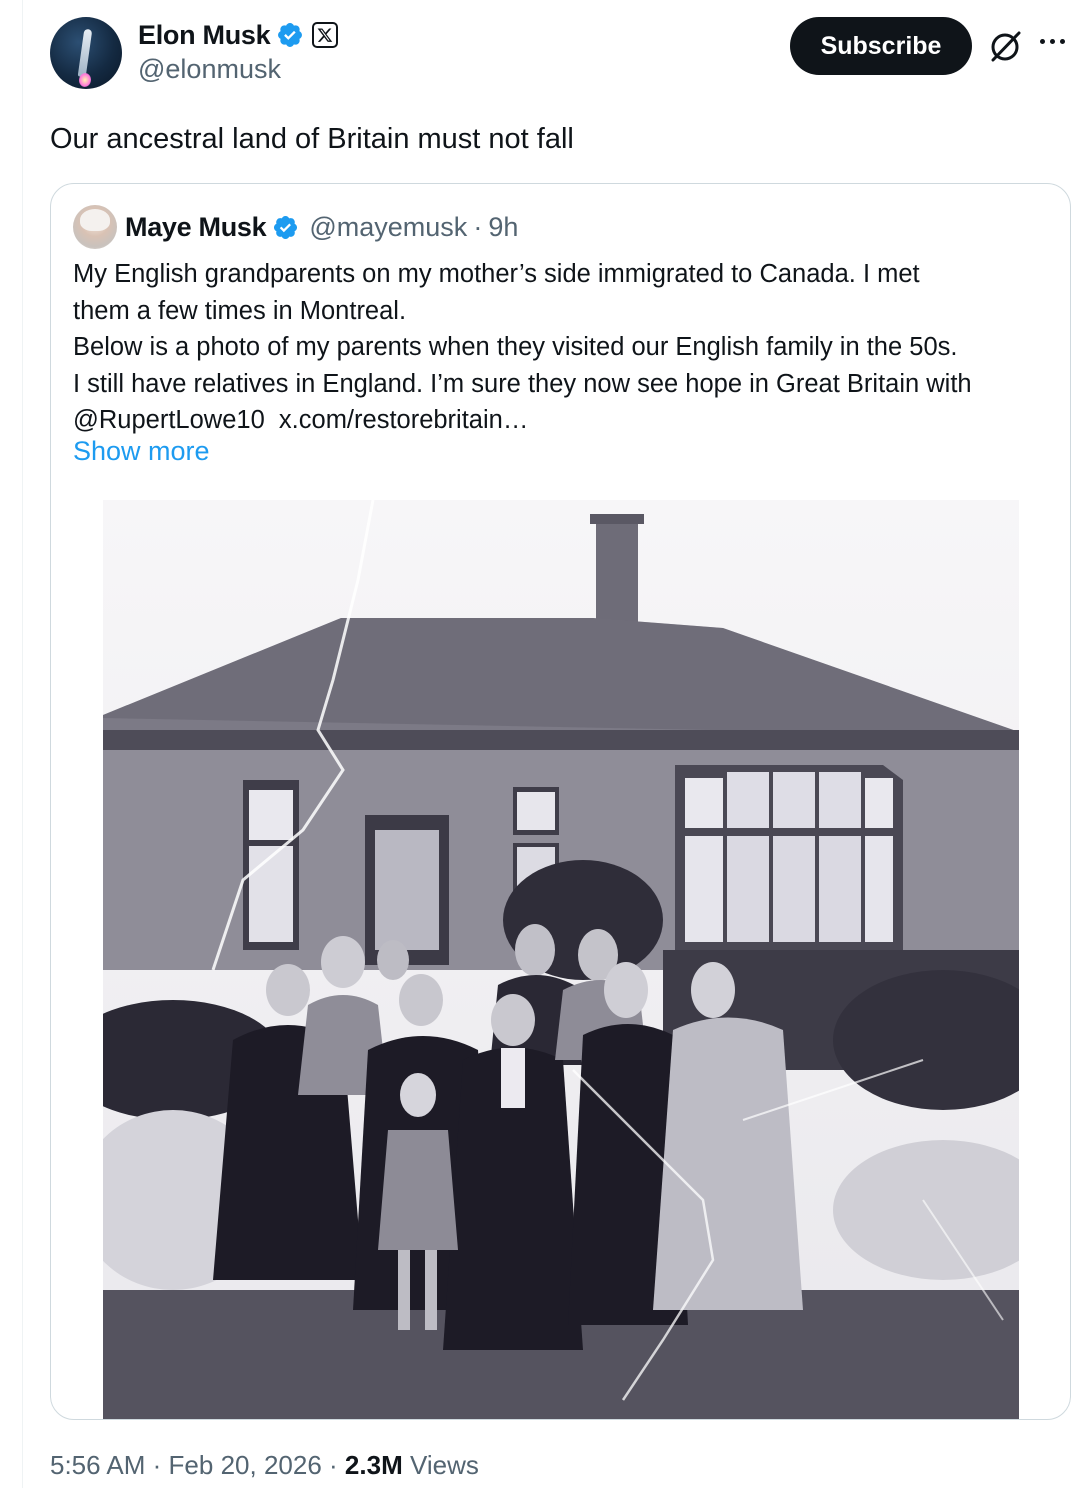 This screenshot has width=1082, height=1488. I want to click on post-date: Feb 20, 2026, so click(245, 1465).